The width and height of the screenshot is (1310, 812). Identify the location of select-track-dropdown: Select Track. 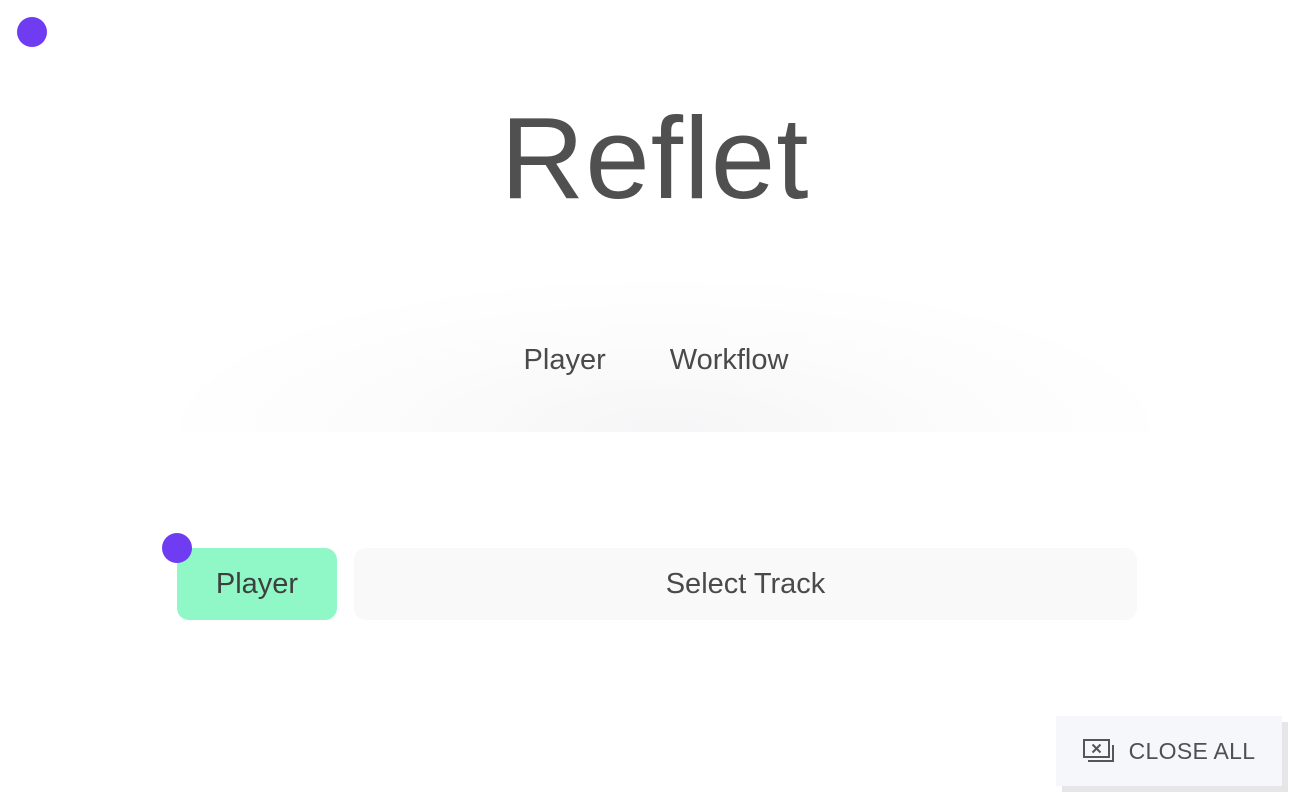
(745, 584).